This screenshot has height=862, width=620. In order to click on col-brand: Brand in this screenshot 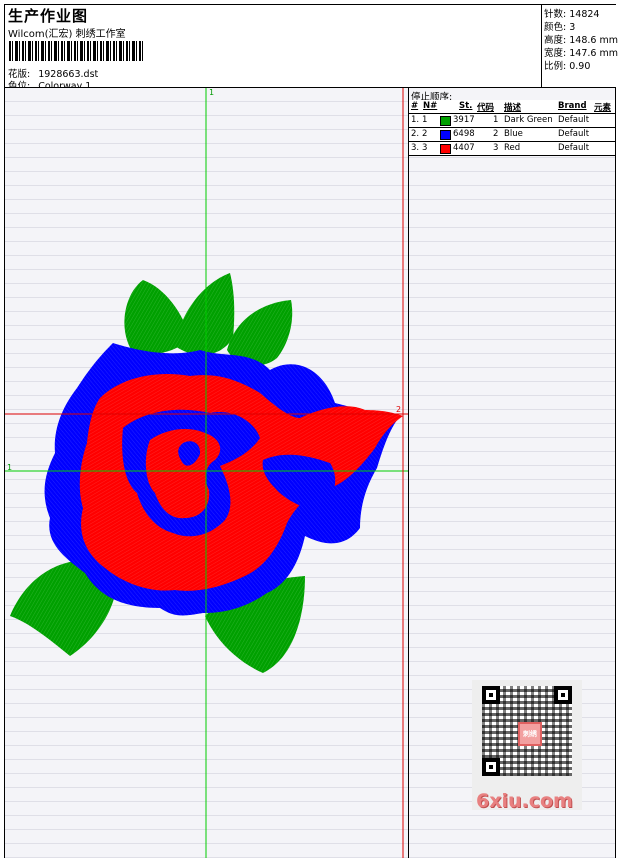, I will do `click(572, 106)`.